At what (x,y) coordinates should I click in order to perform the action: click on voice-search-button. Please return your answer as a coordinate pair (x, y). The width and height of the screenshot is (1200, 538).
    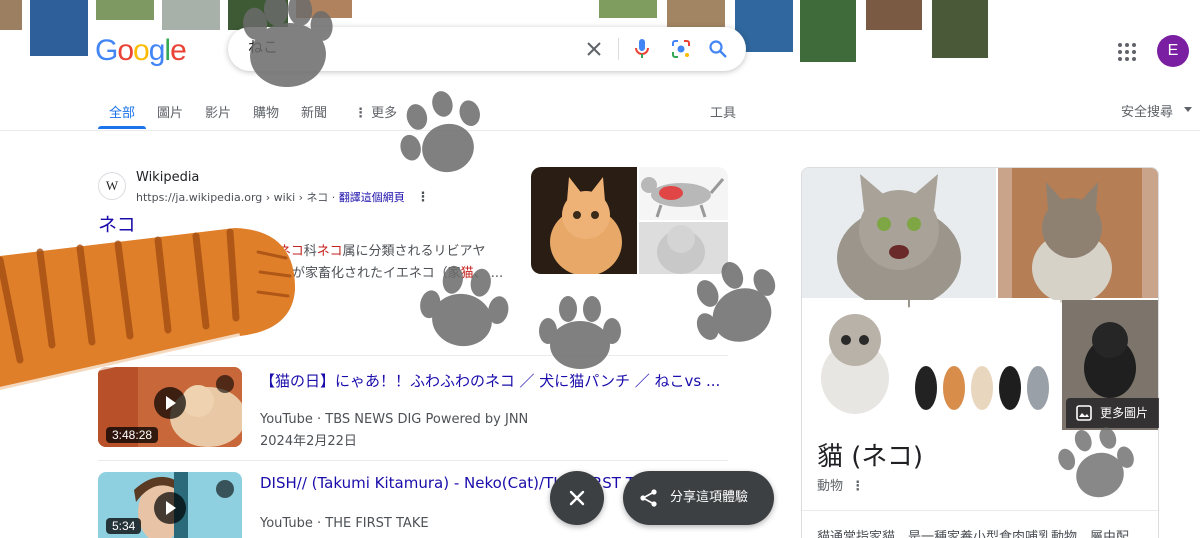
    Looking at the image, I should click on (642, 49).